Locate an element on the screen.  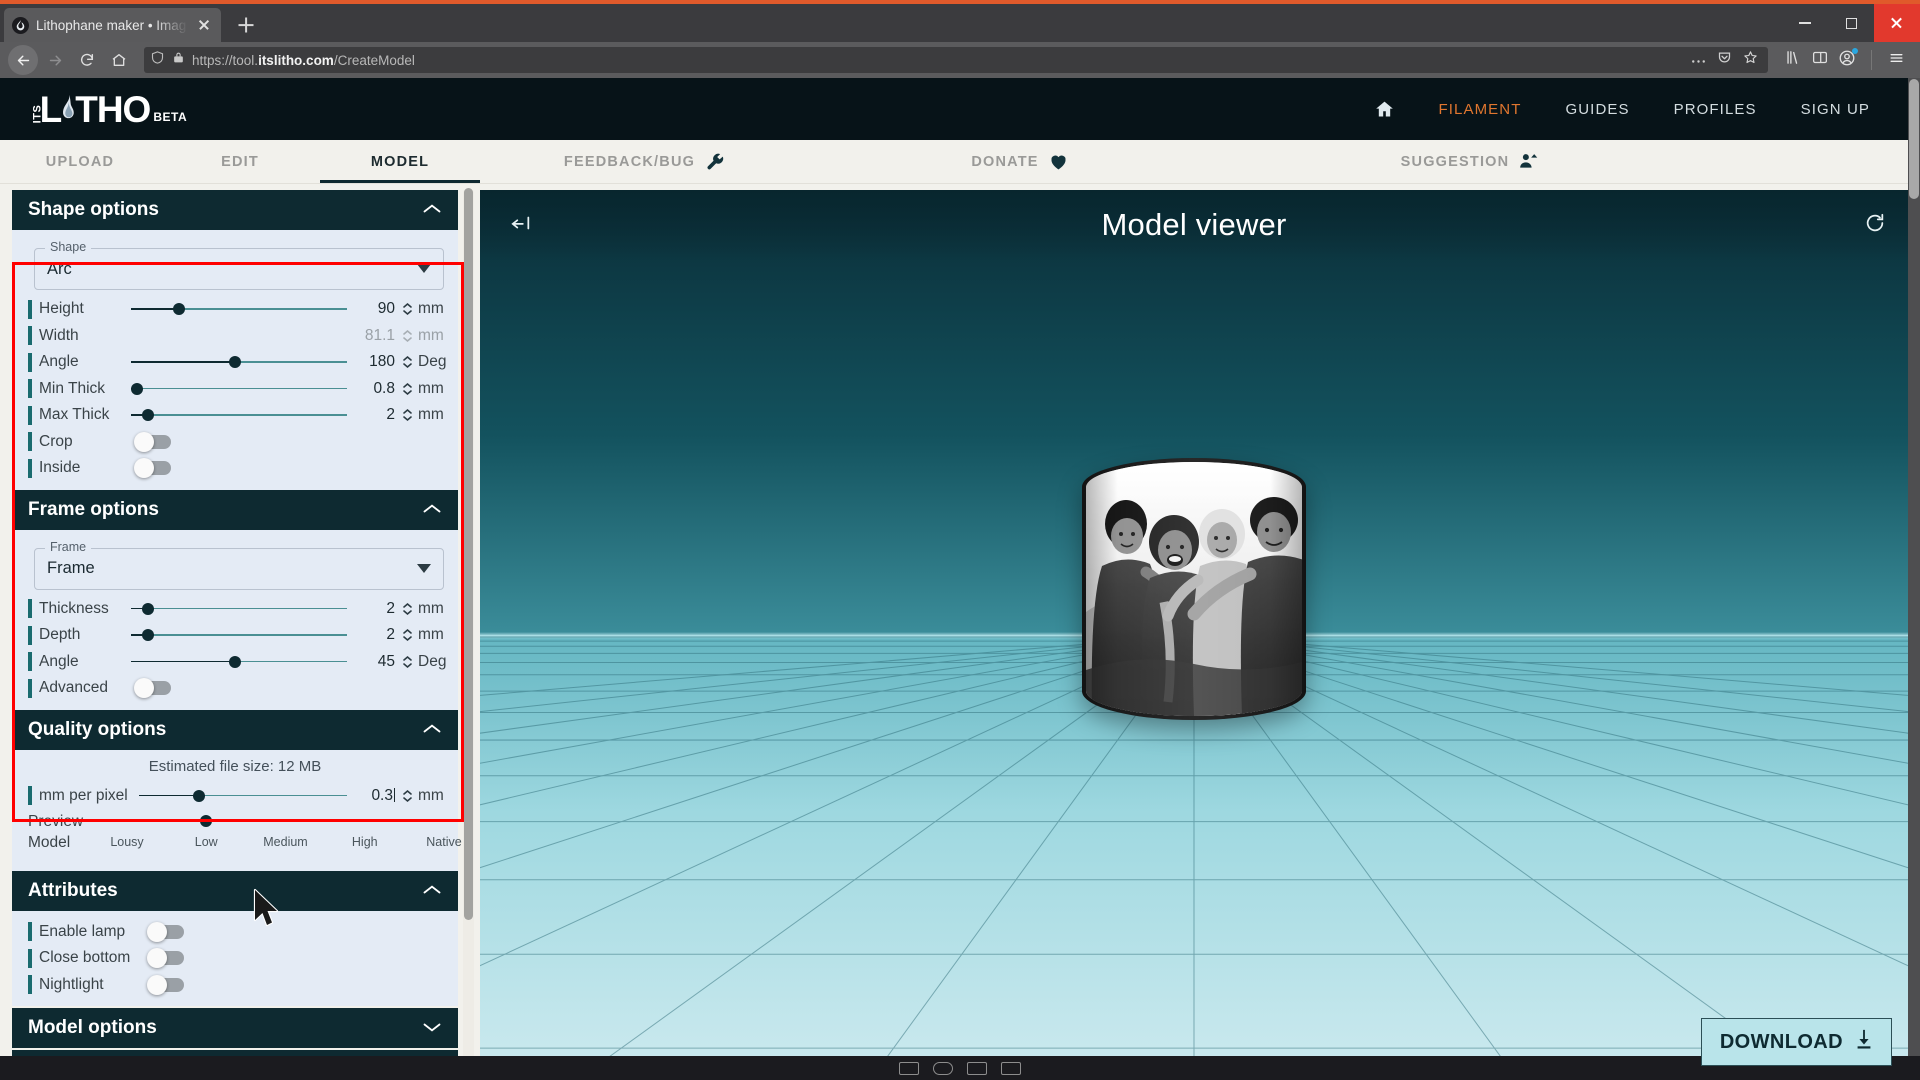
slider-depth is located at coordinates (239, 635).